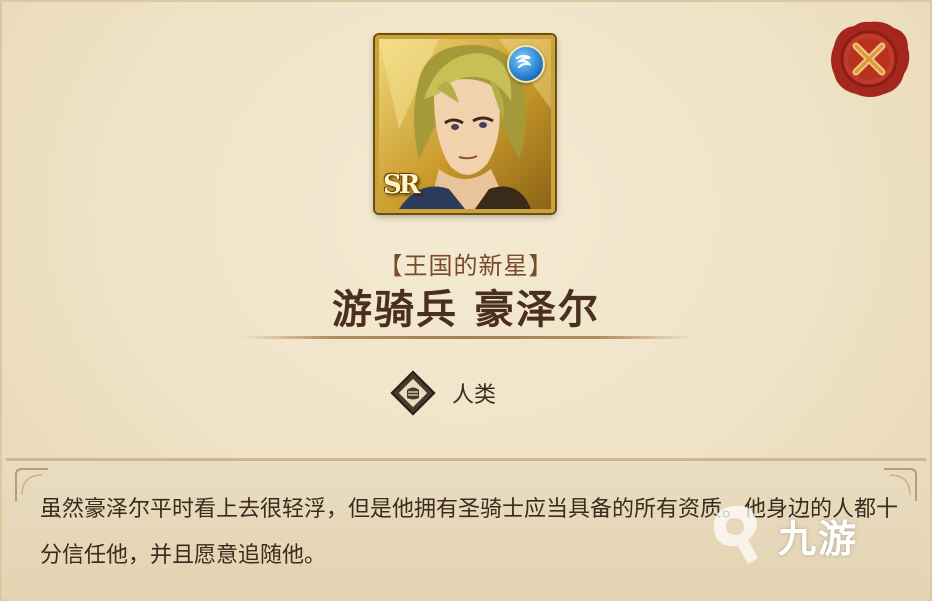  I want to click on close-button, so click(869, 59).